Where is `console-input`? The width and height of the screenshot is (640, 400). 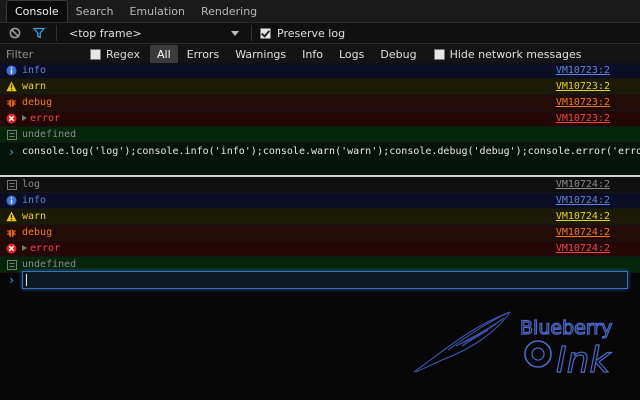
console-input is located at coordinates (325, 280).